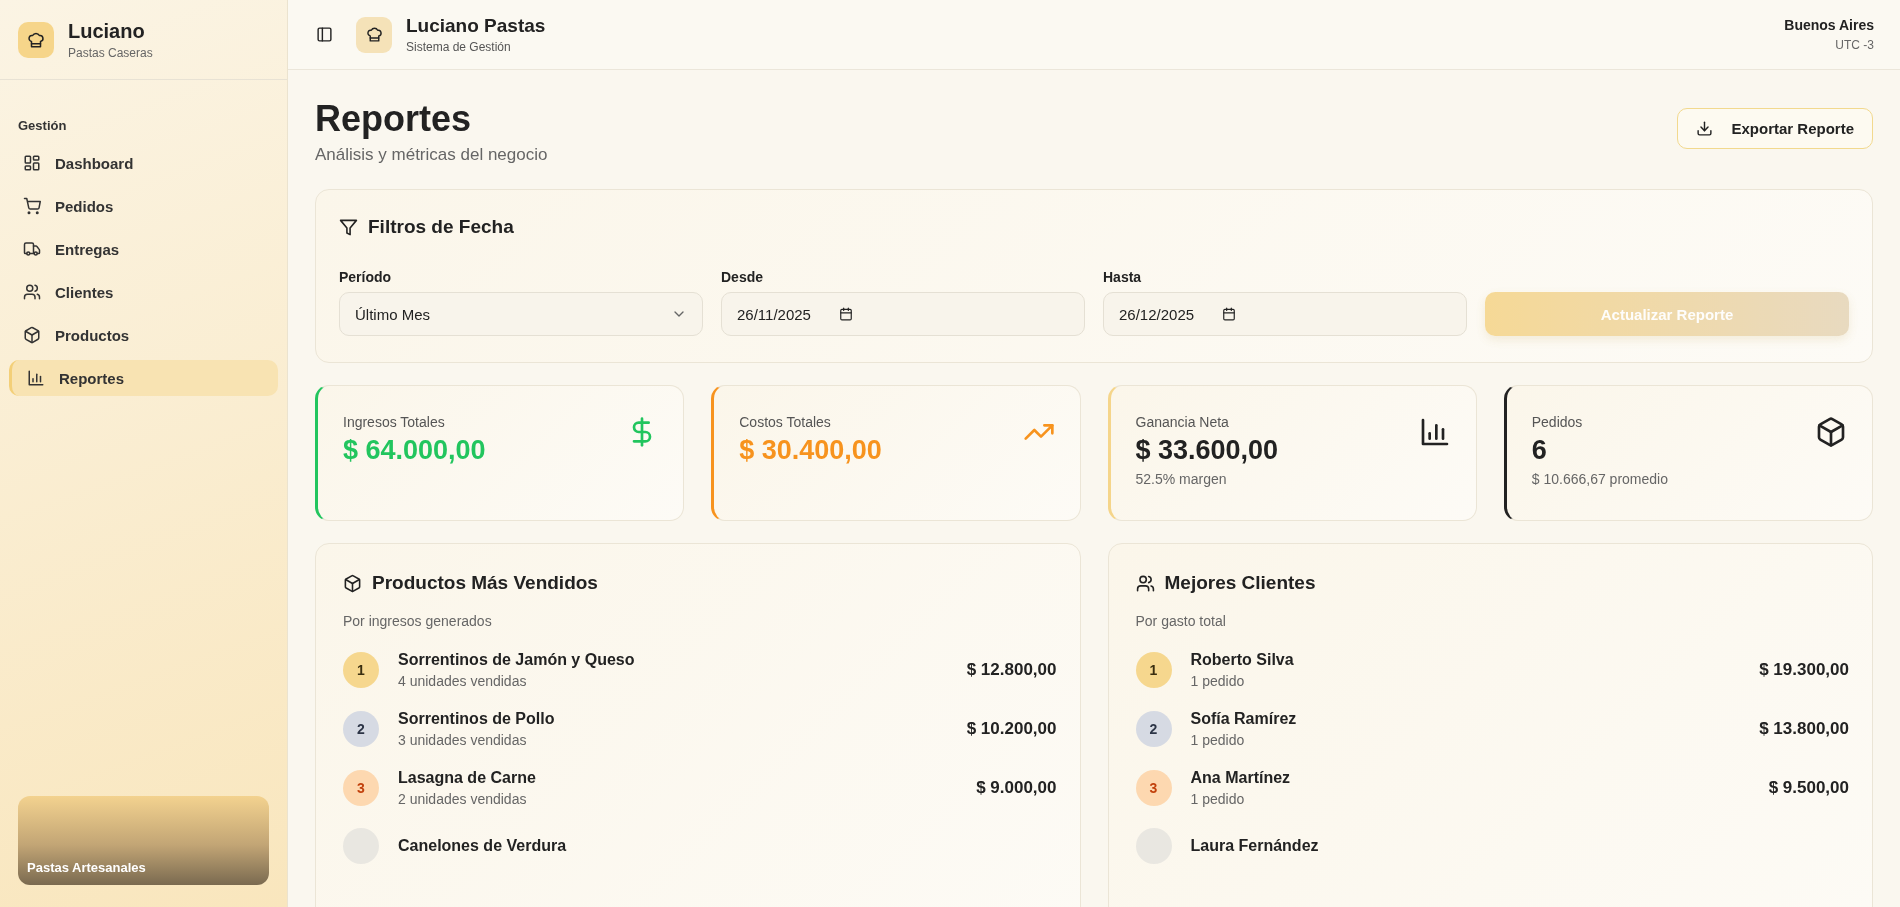  I want to click on row-amount: $ 10.200,00, so click(1011, 729).